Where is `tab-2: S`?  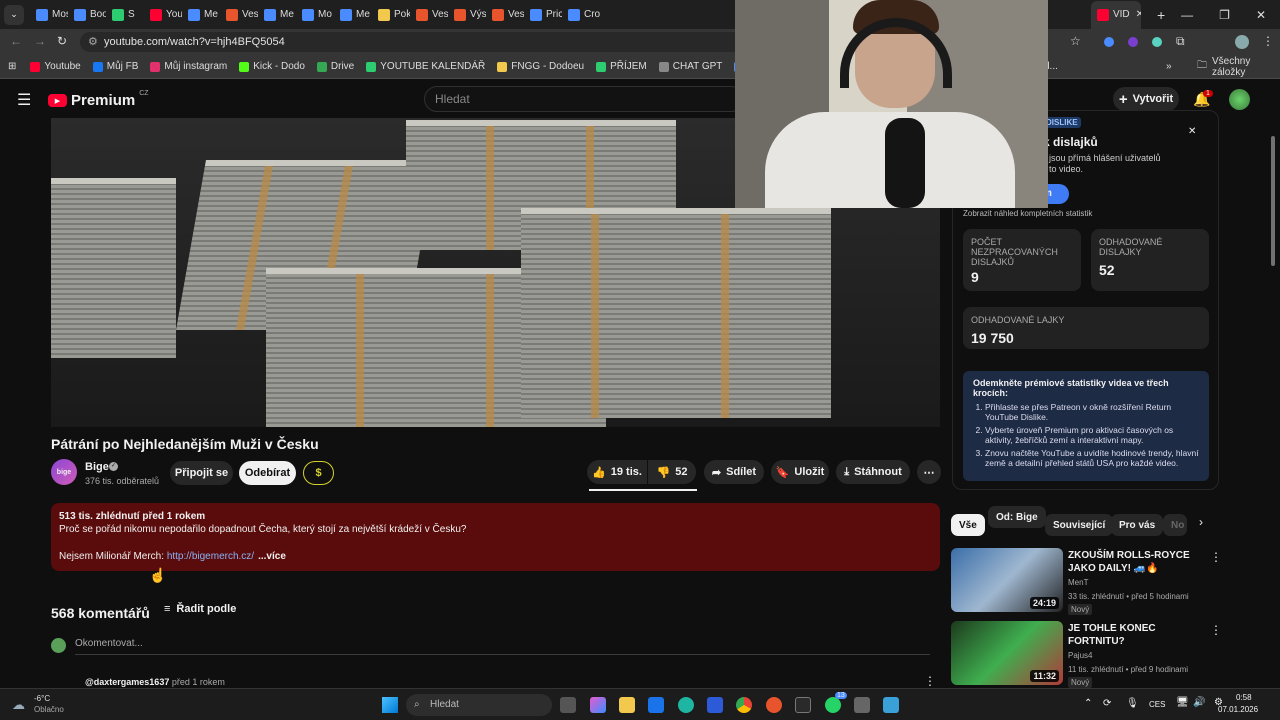
tab-2: S is located at coordinates (125, 15).